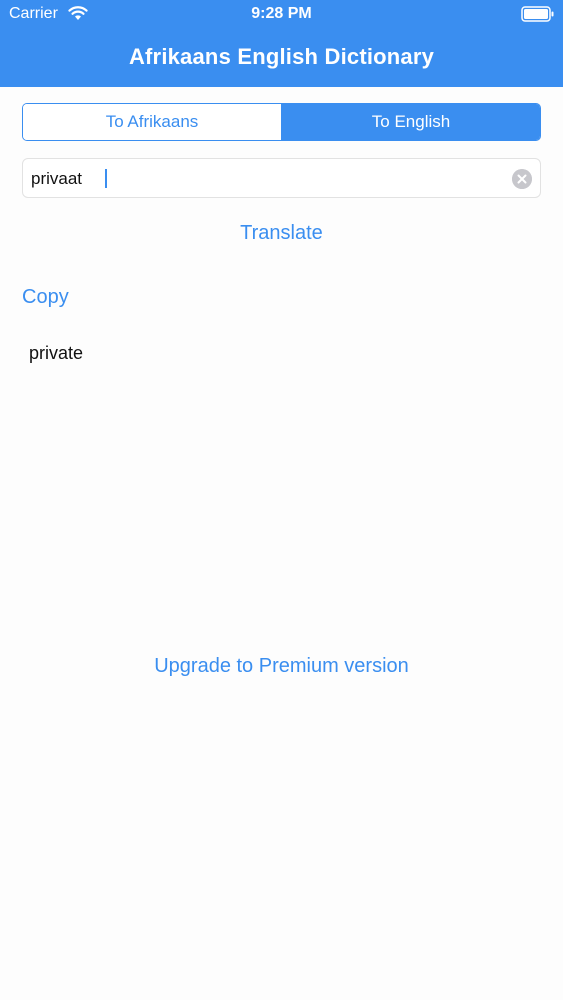 The height and width of the screenshot is (1000, 563). I want to click on direction-segmented-control: To Afrikaans To English, so click(281, 122).